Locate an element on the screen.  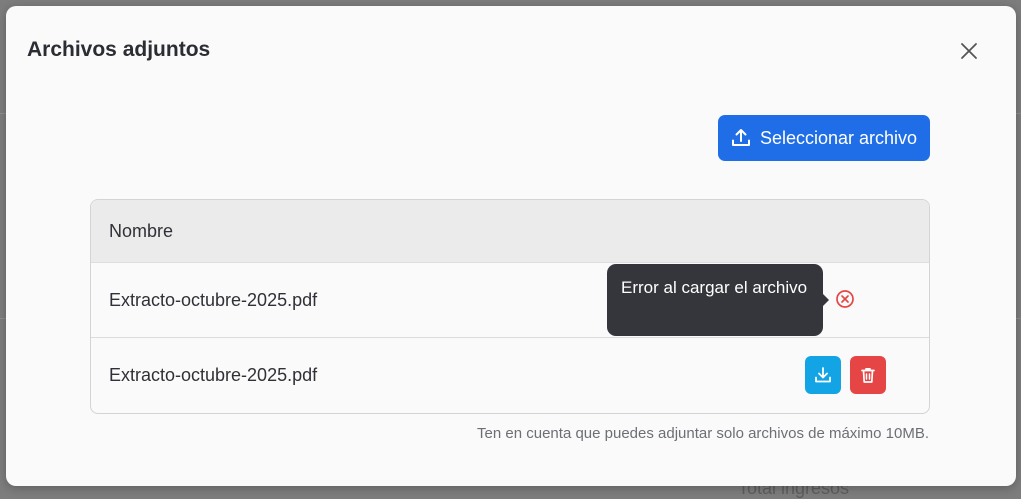
modal-title: Archivos adjuntos is located at coordinates (119, 49).